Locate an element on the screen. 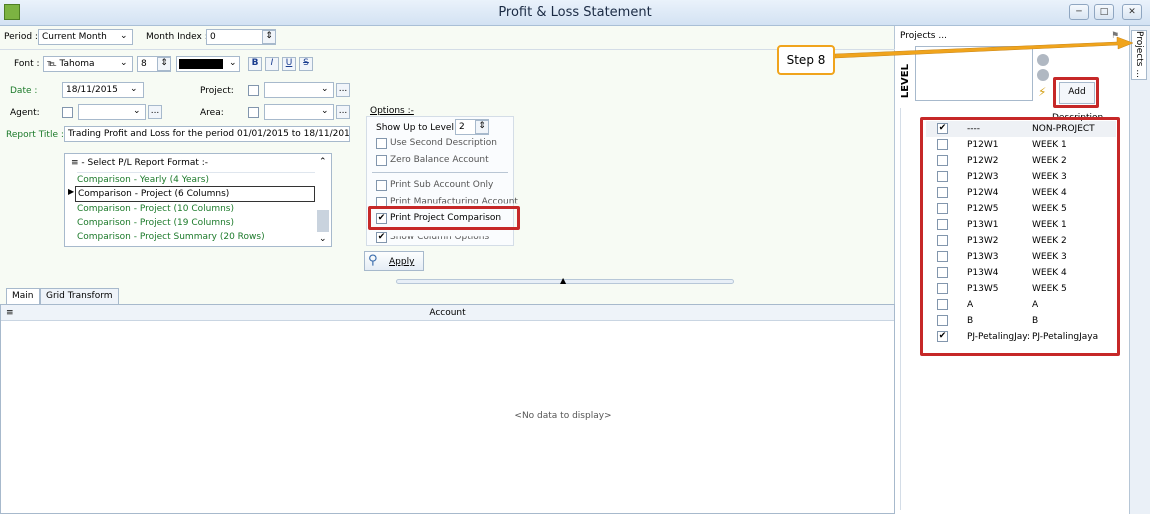 The width and height of the screenshot is (1150, 514). maximize-button: □ is located at coordinates (1104, 12).